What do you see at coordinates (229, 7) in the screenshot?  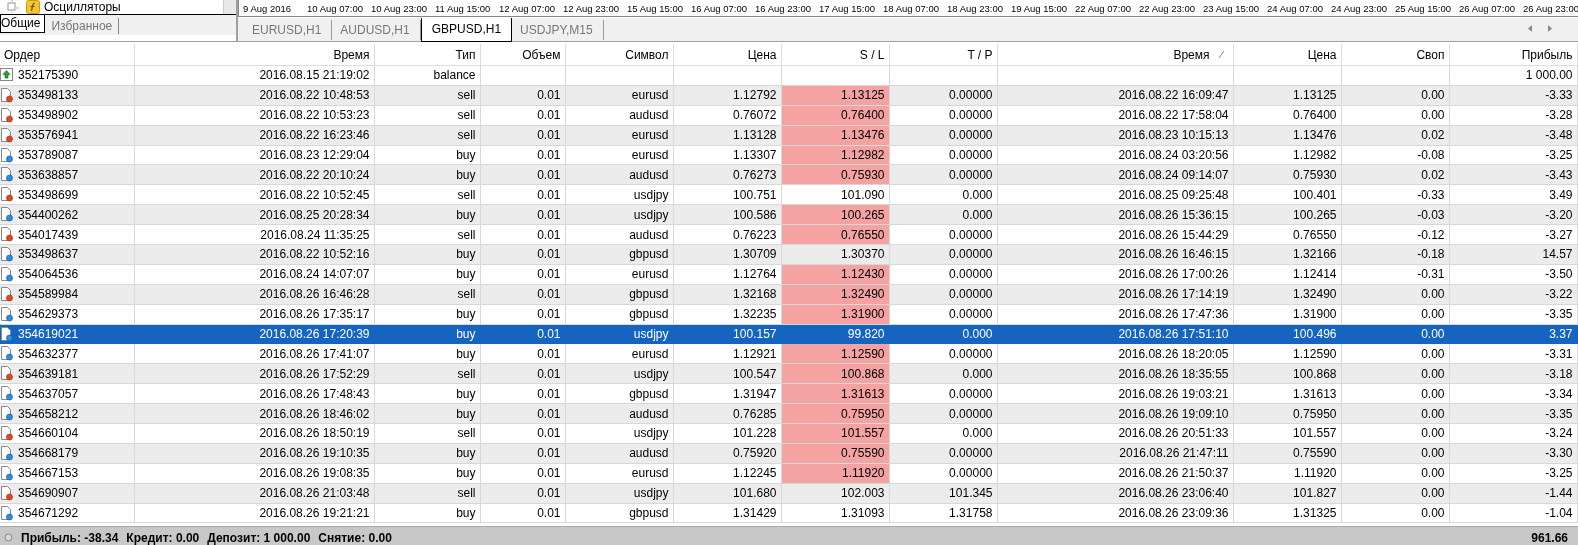 I see `scrollbar` at bounding box center [229, 7].